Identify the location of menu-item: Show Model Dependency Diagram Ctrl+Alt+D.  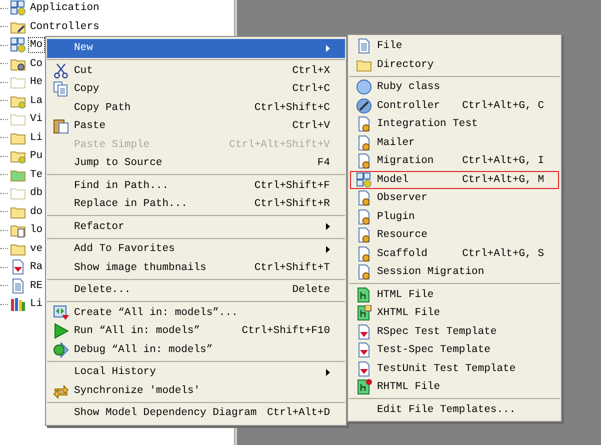
(196, 413).